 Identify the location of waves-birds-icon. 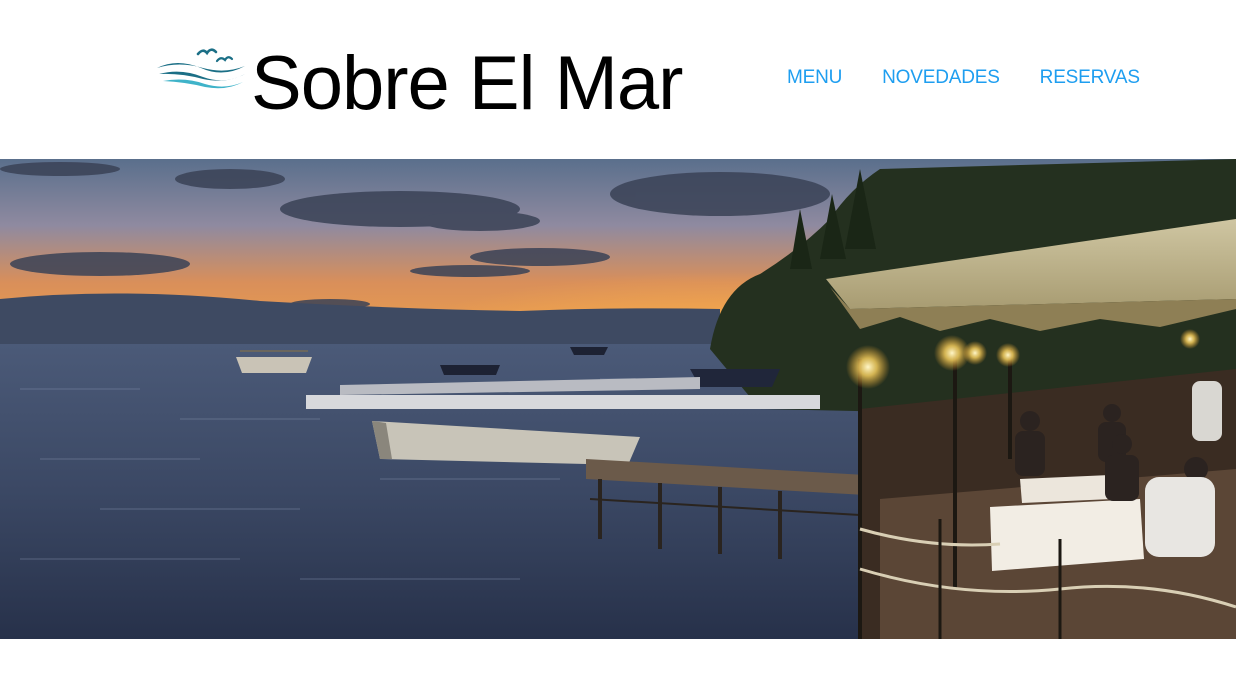
(201, 68).